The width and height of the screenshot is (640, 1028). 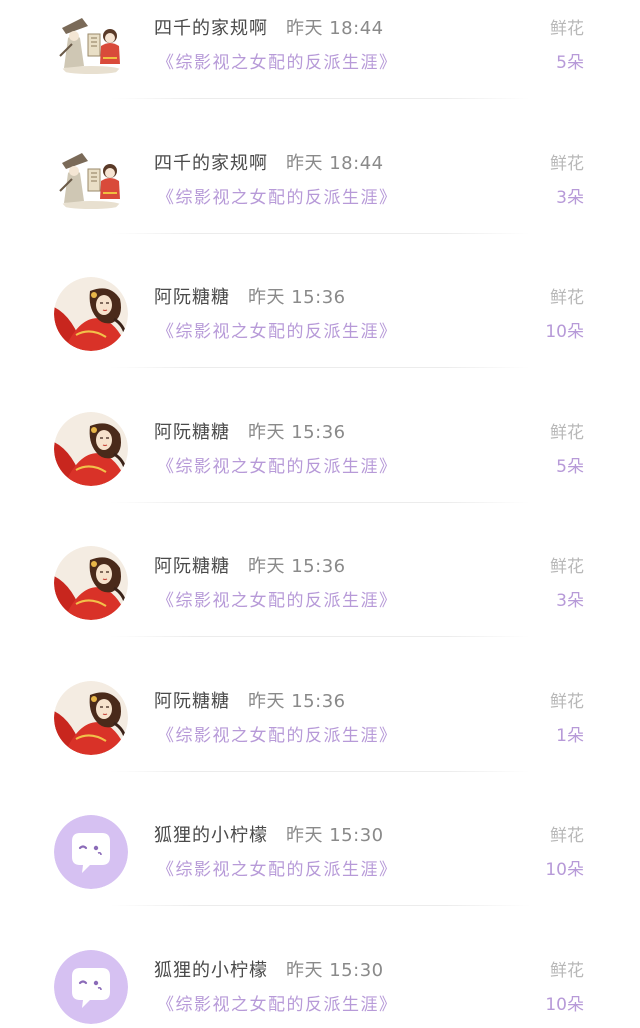 I want to click on list-item: 阿阮糖糖 昨天 15:36 《综影视之女配的反派生涯》 鲜花 1朵, so click(x=320, y=740).